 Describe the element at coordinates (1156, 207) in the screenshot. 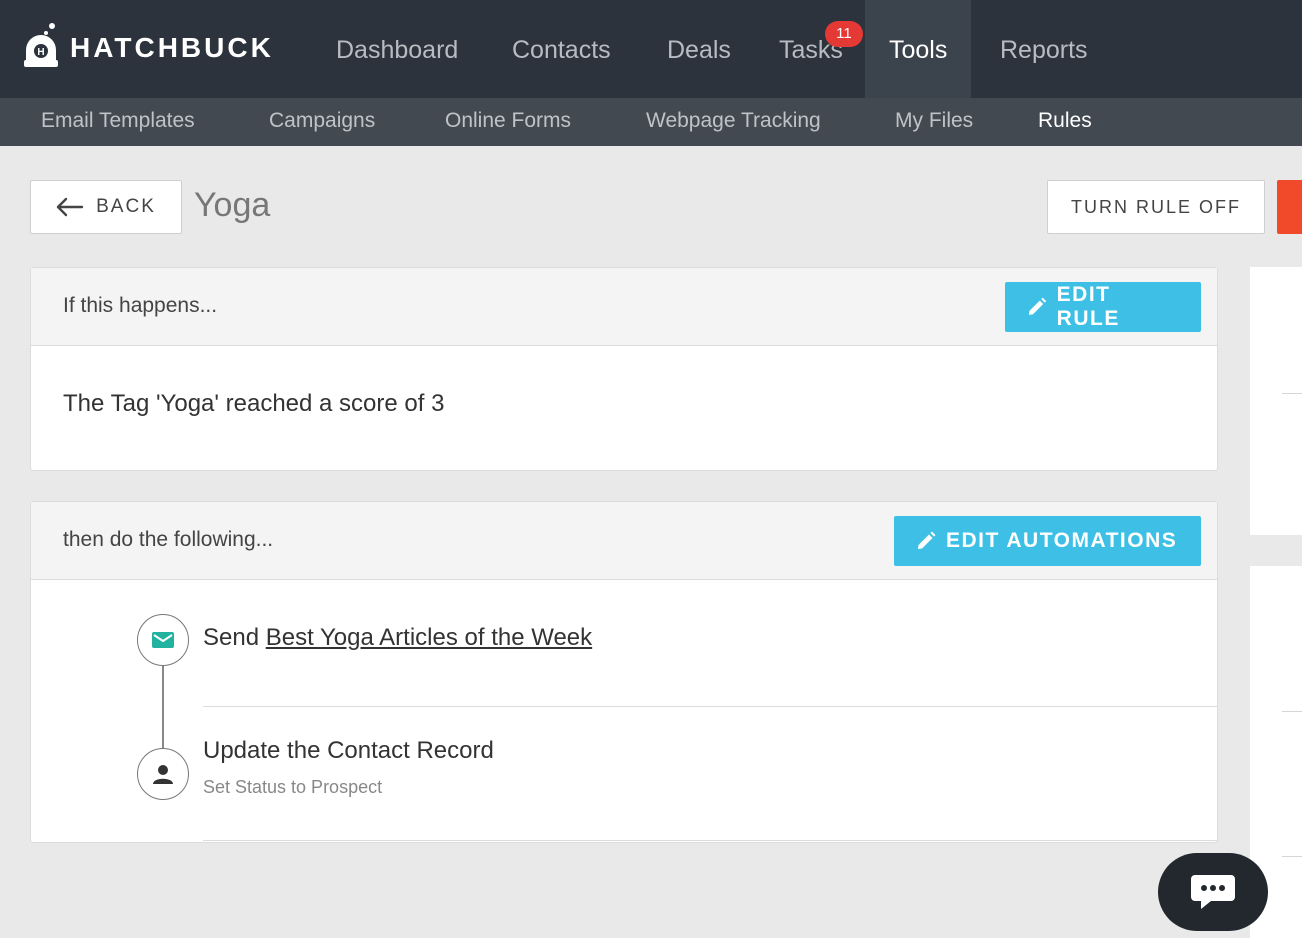

I see `turn-rule-off-button: TURN RULE OFF` at that location.